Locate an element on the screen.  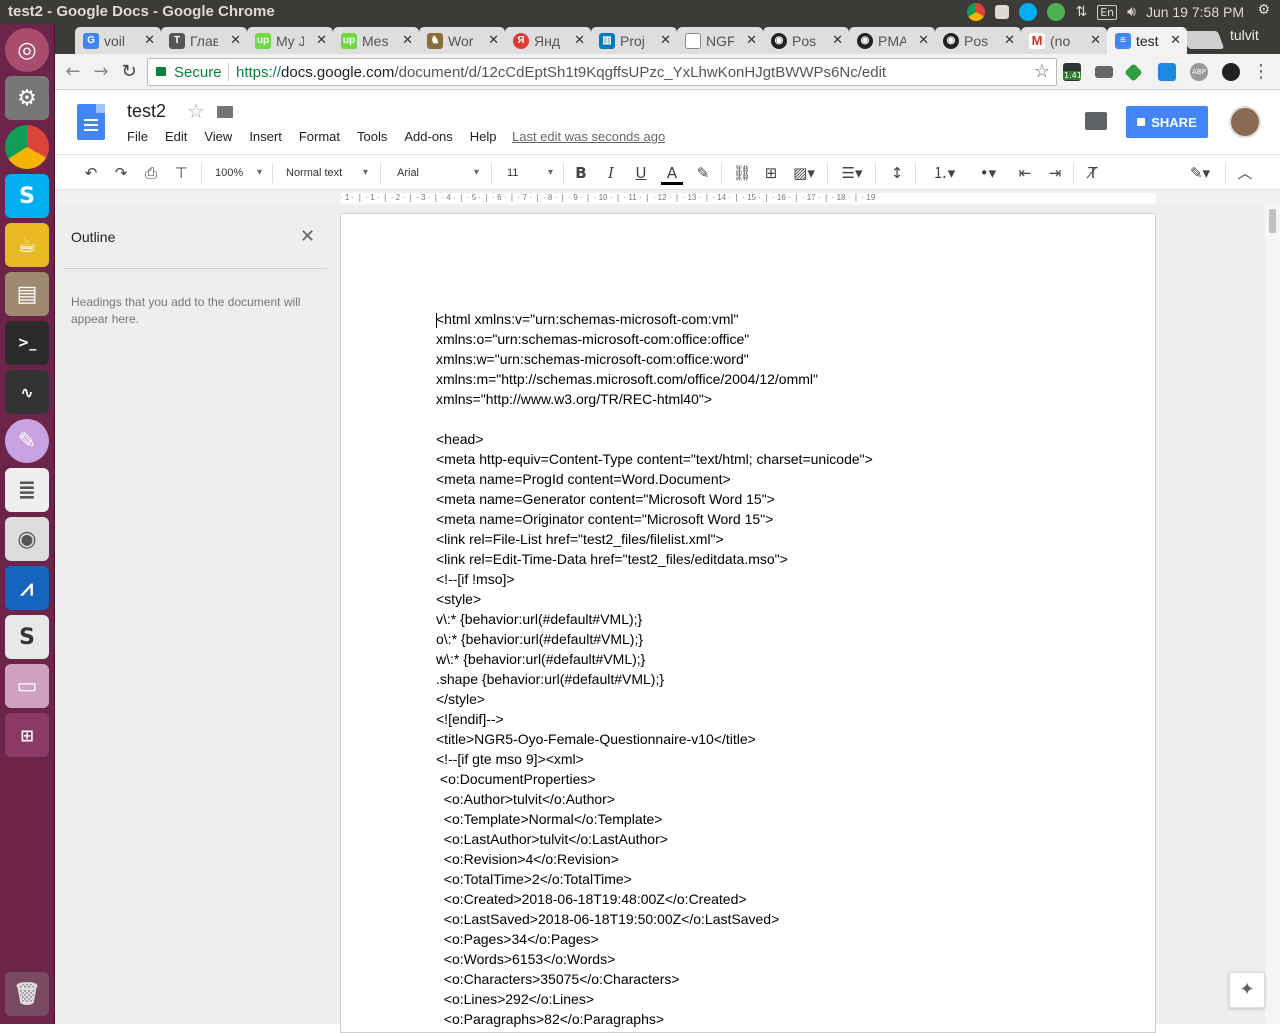
document-line: <!--[if !mso]> is located at coordinates (654, 579).